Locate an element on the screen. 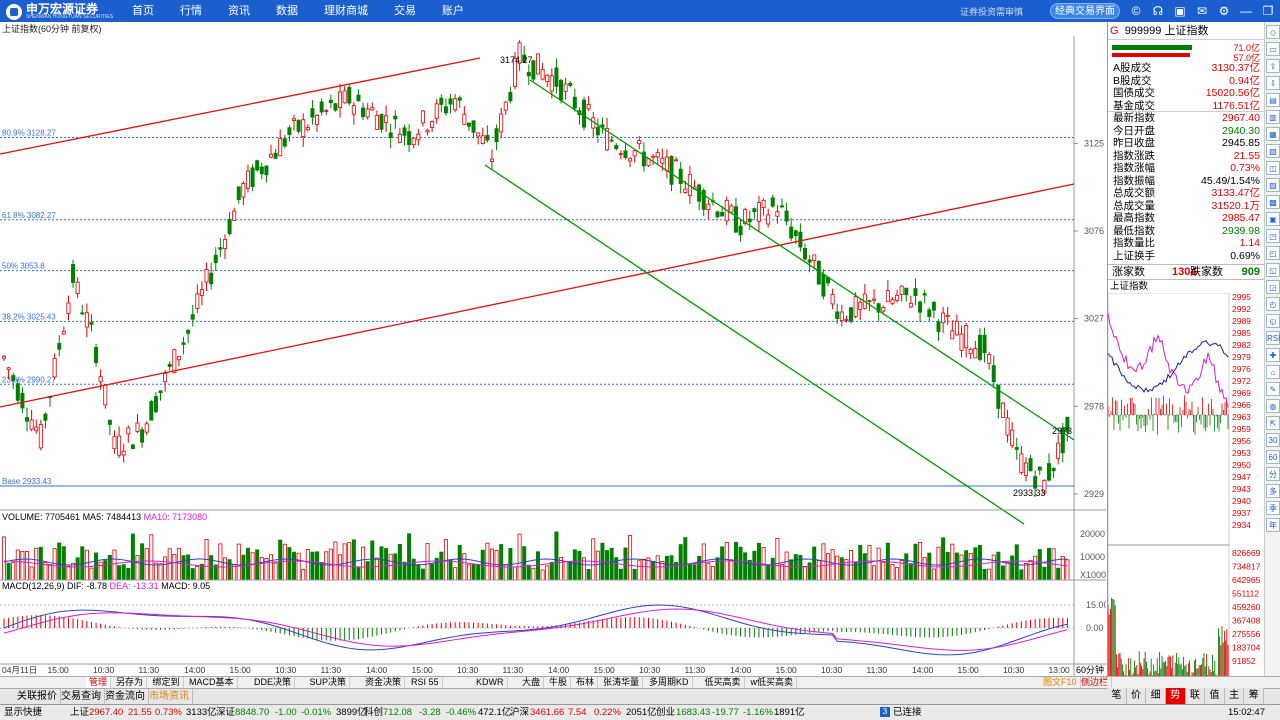  show-shortcut: 显示快捷 is located at coordinates (23, 712).